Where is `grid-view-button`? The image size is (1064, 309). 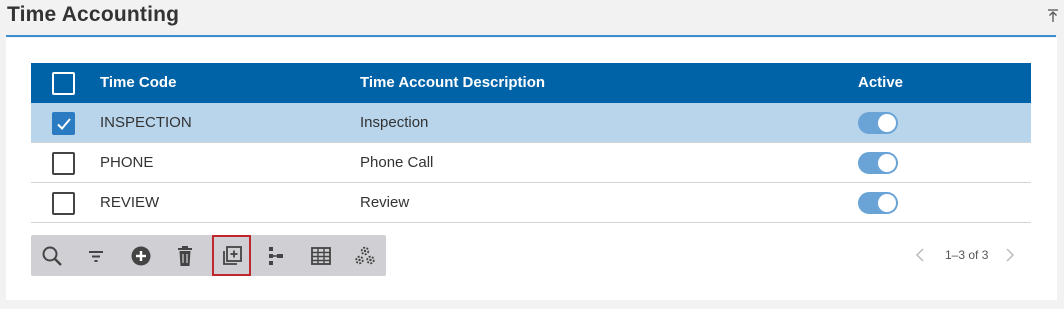
grid-view-button is located at coordinates (321, 255).